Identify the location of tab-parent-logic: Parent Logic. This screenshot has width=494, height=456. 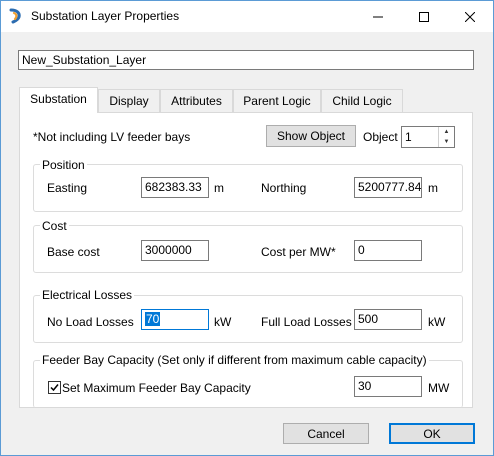
(277, 100).